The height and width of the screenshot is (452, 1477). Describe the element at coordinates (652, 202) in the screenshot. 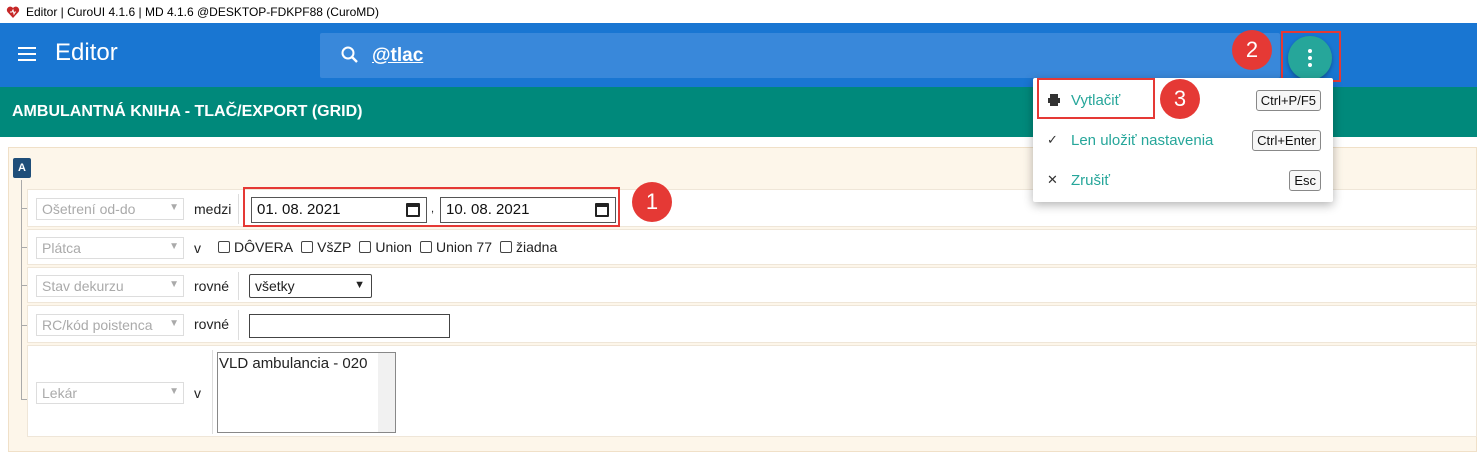

I see `annotation-badge-1: 1` at that location.